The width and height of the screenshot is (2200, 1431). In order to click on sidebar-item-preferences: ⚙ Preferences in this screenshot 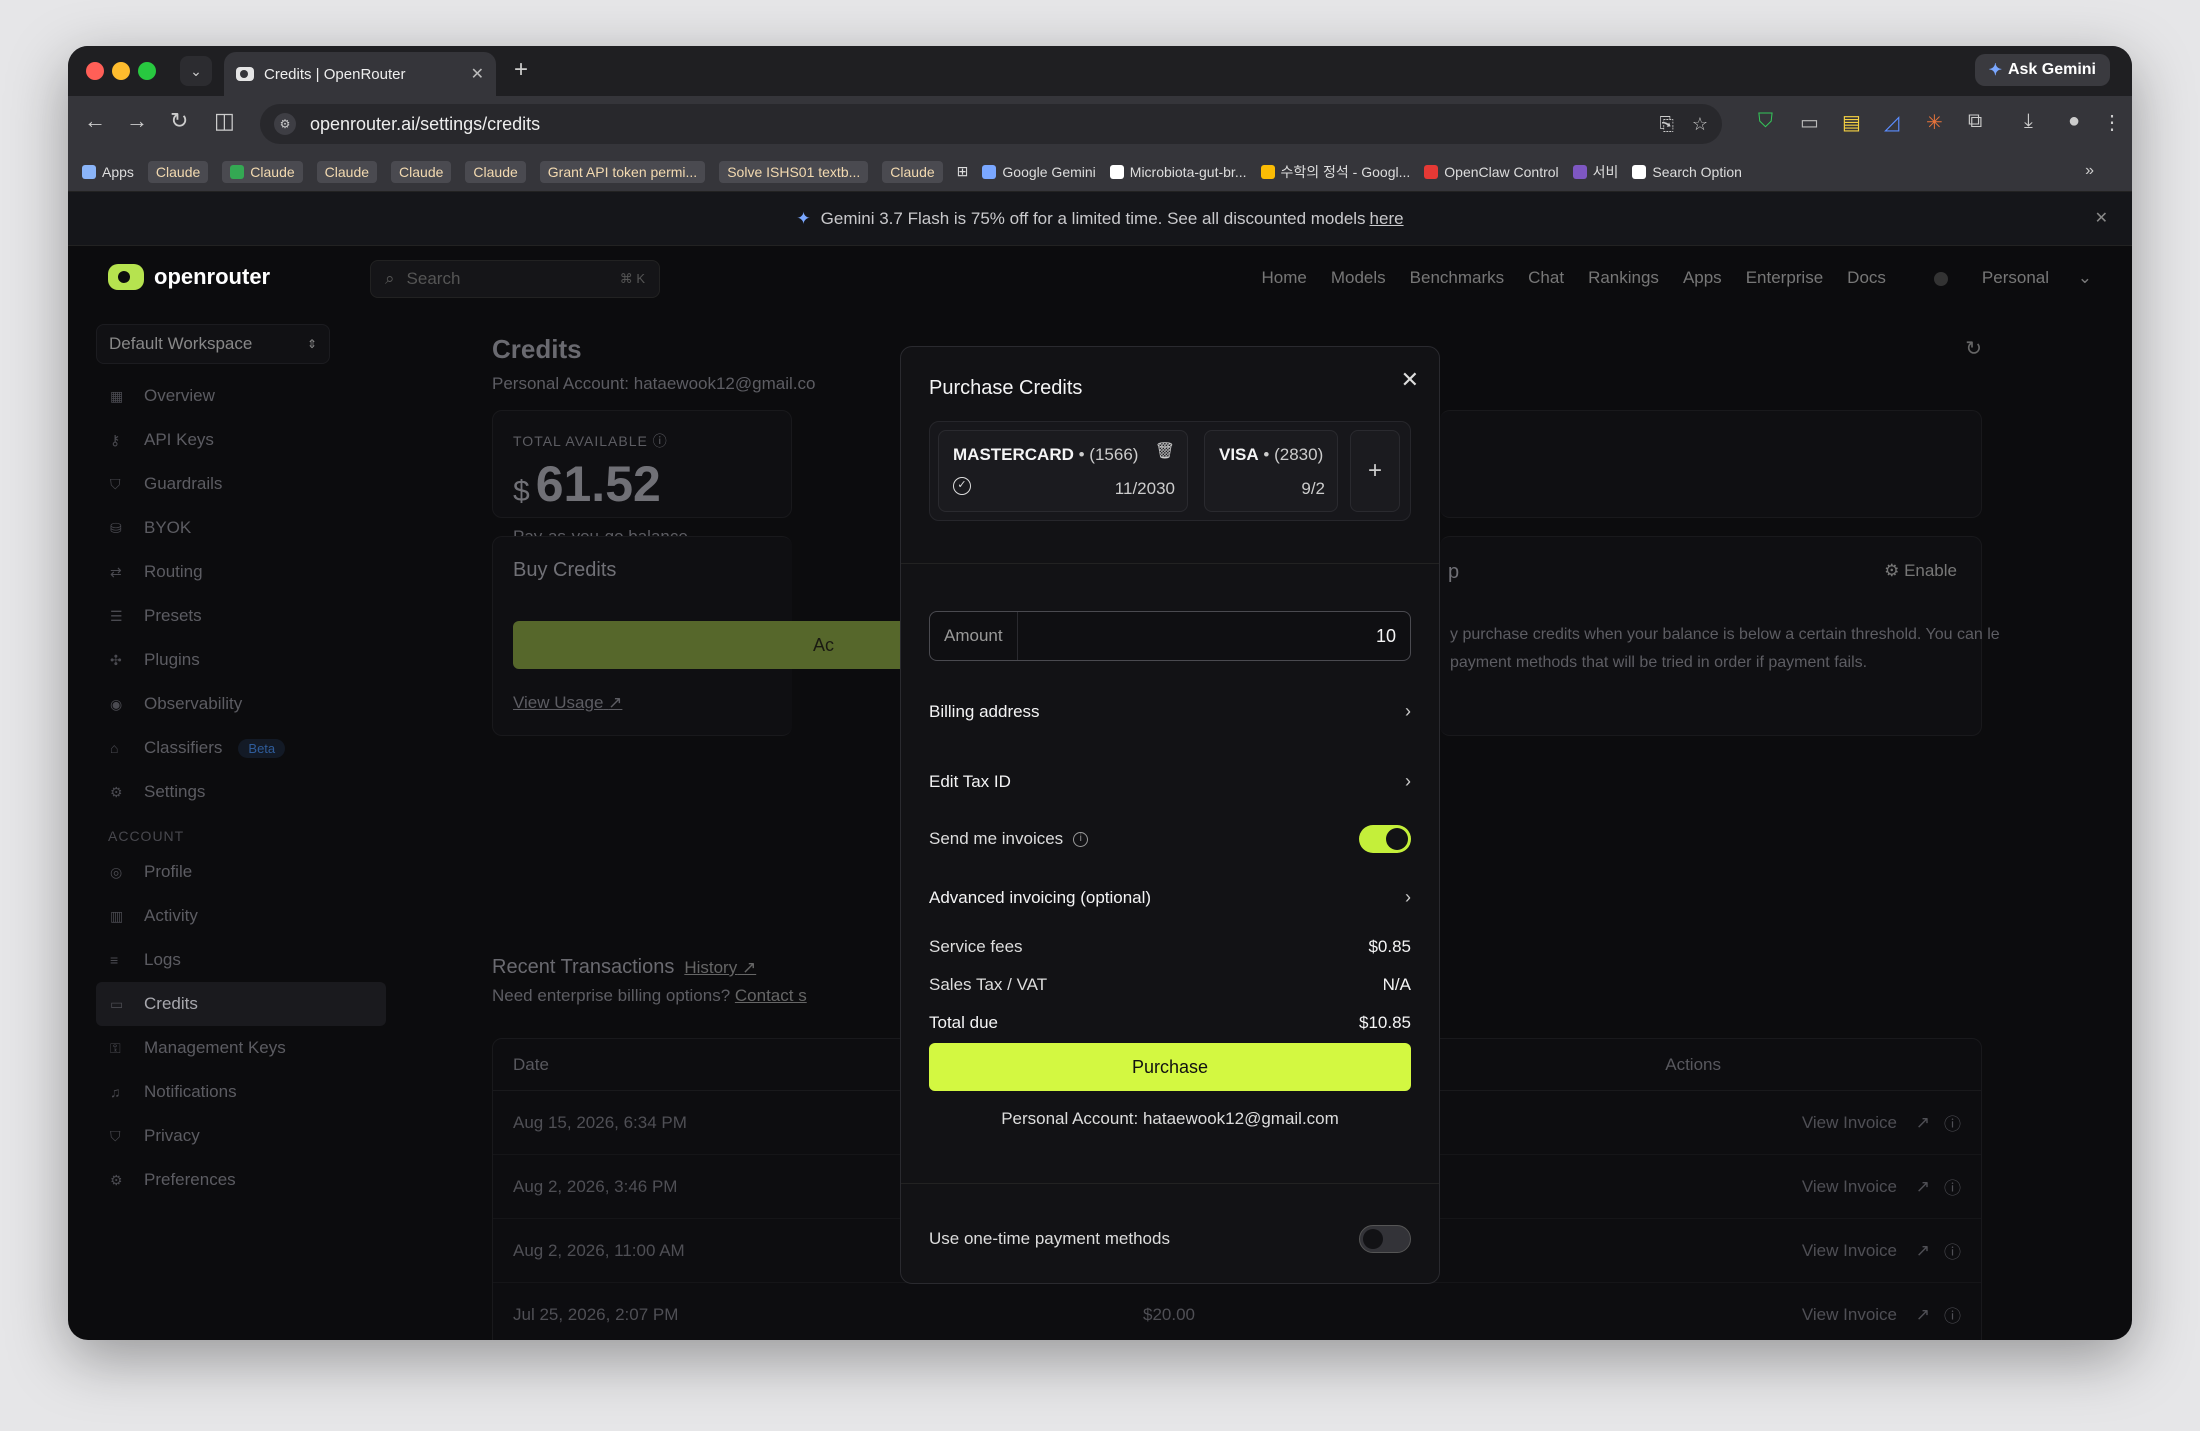, I will do `click(241, 1180)`.